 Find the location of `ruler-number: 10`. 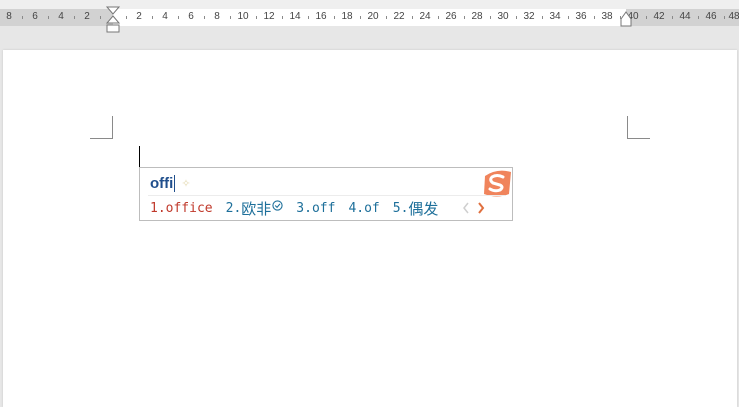

ruler-number: 10 is located at coordinates (243, 16).